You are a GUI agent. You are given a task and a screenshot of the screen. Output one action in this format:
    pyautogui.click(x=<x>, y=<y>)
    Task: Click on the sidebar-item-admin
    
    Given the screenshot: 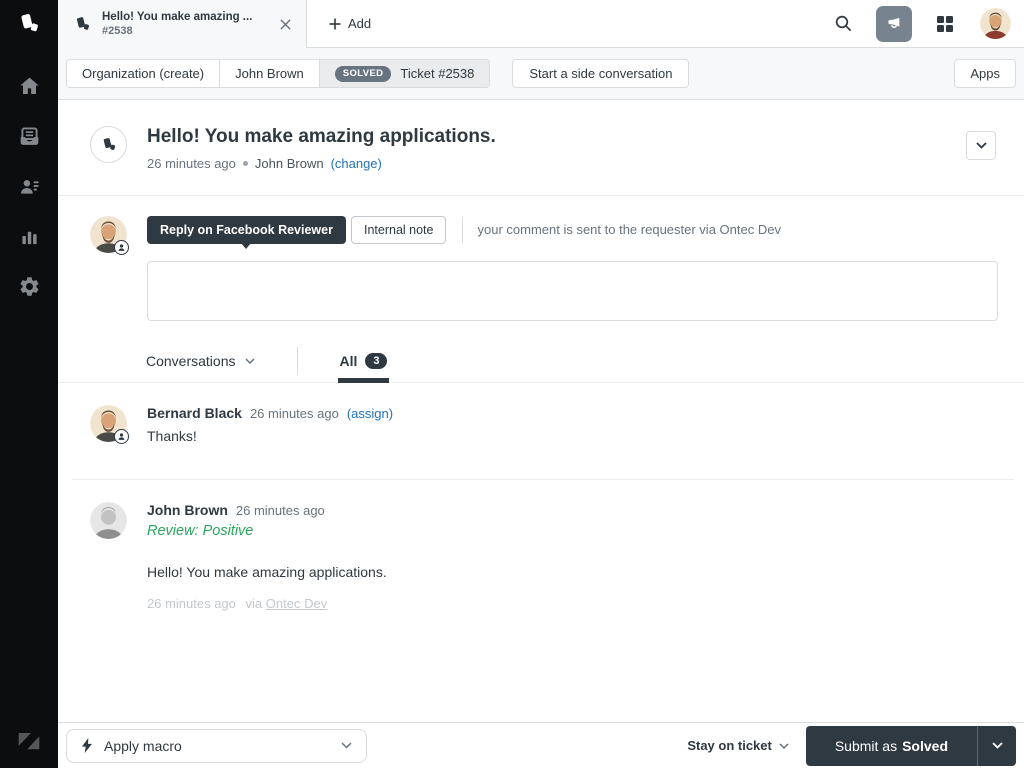 What is the action you would take?
    pyautogui.click(x=29, y=286)
    